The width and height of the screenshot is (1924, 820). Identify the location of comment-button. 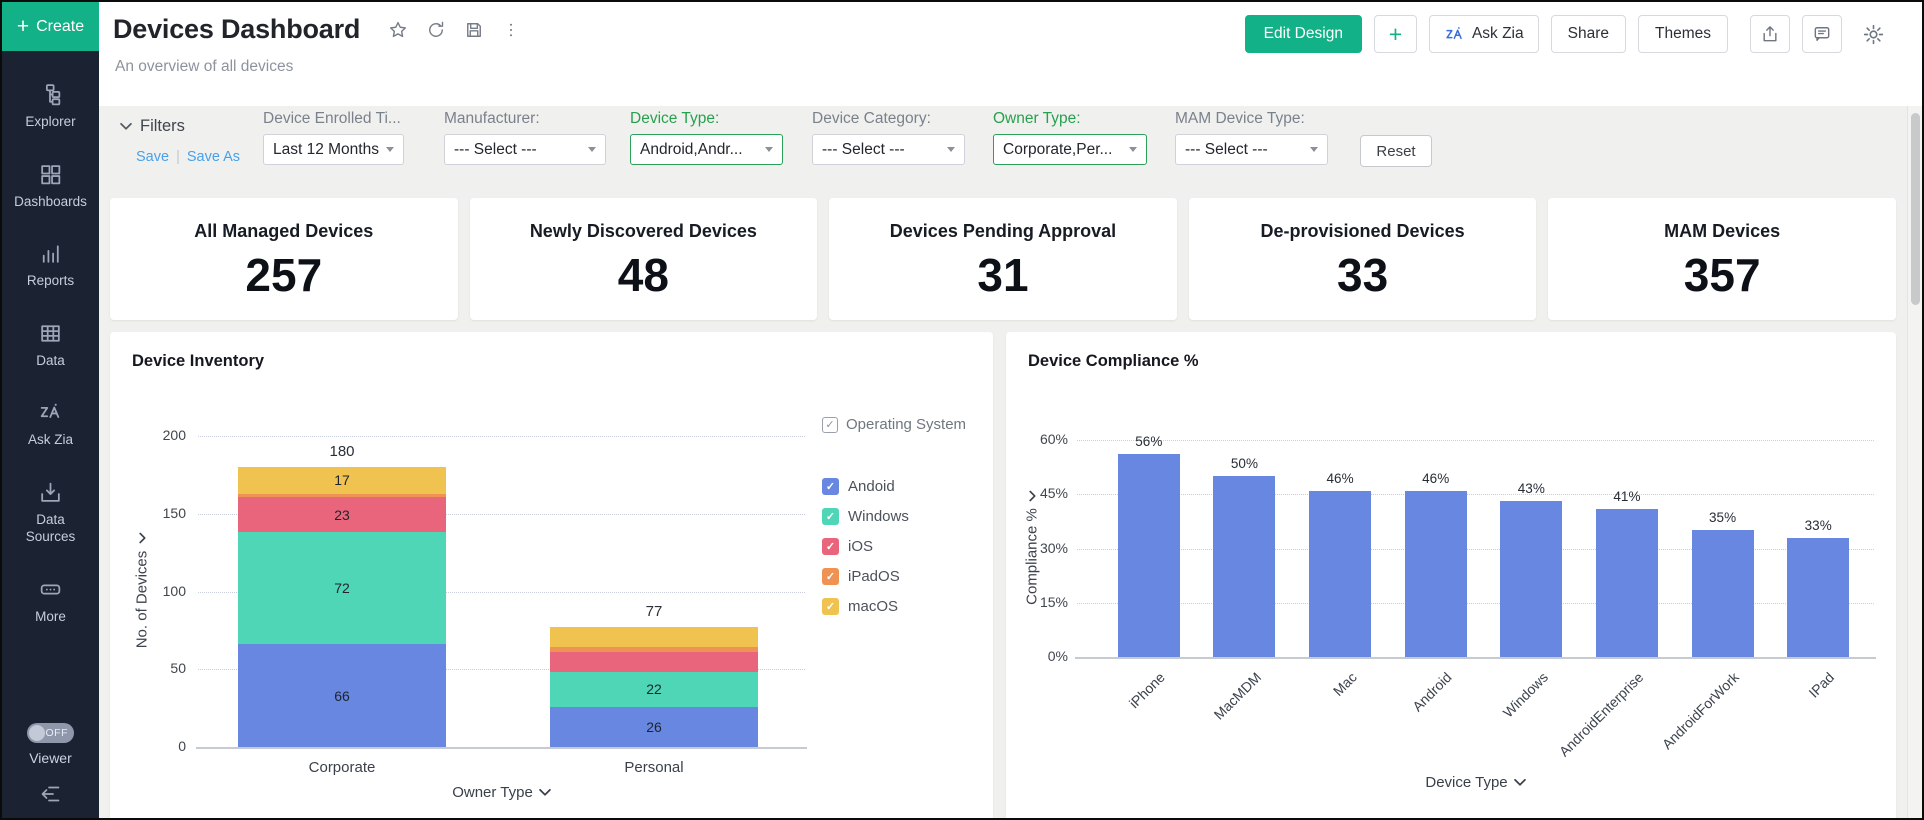
(1822, 34).